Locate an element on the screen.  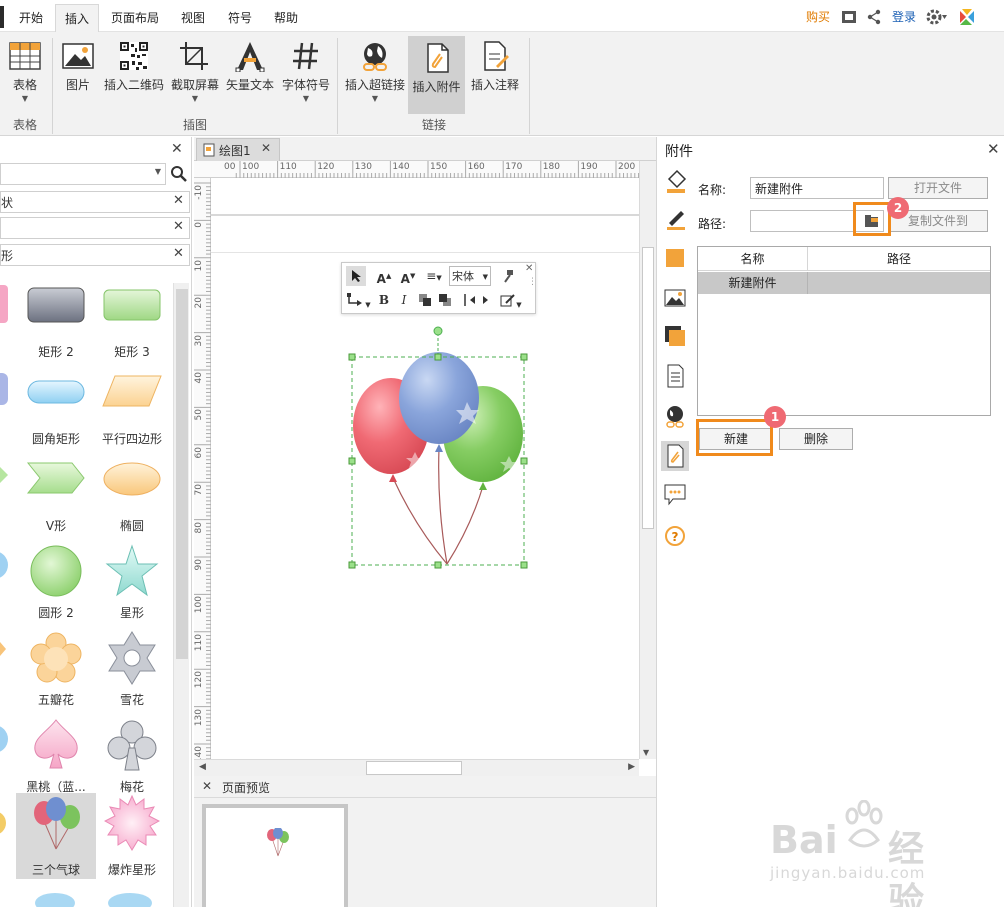
connector-tool-icon: ▼ is located at coordinates (359, 300).